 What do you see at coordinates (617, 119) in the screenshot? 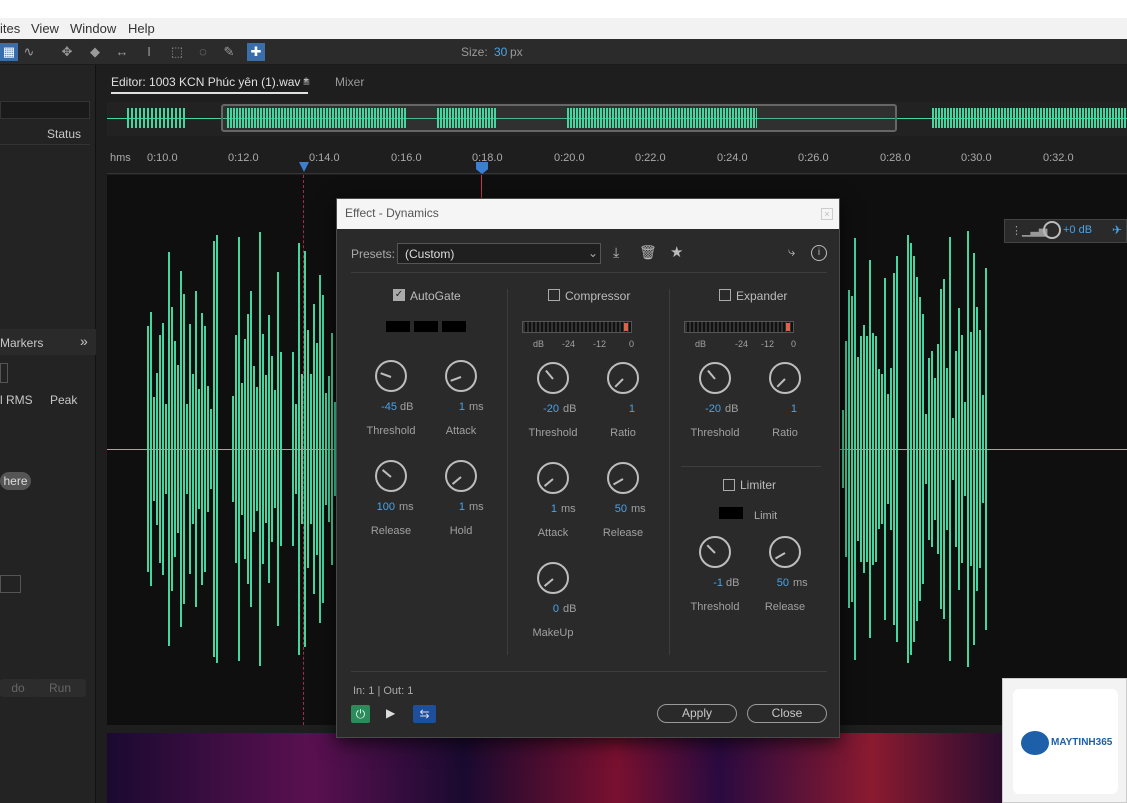
I see `overview-waveform` at bounding box center [617, 119].